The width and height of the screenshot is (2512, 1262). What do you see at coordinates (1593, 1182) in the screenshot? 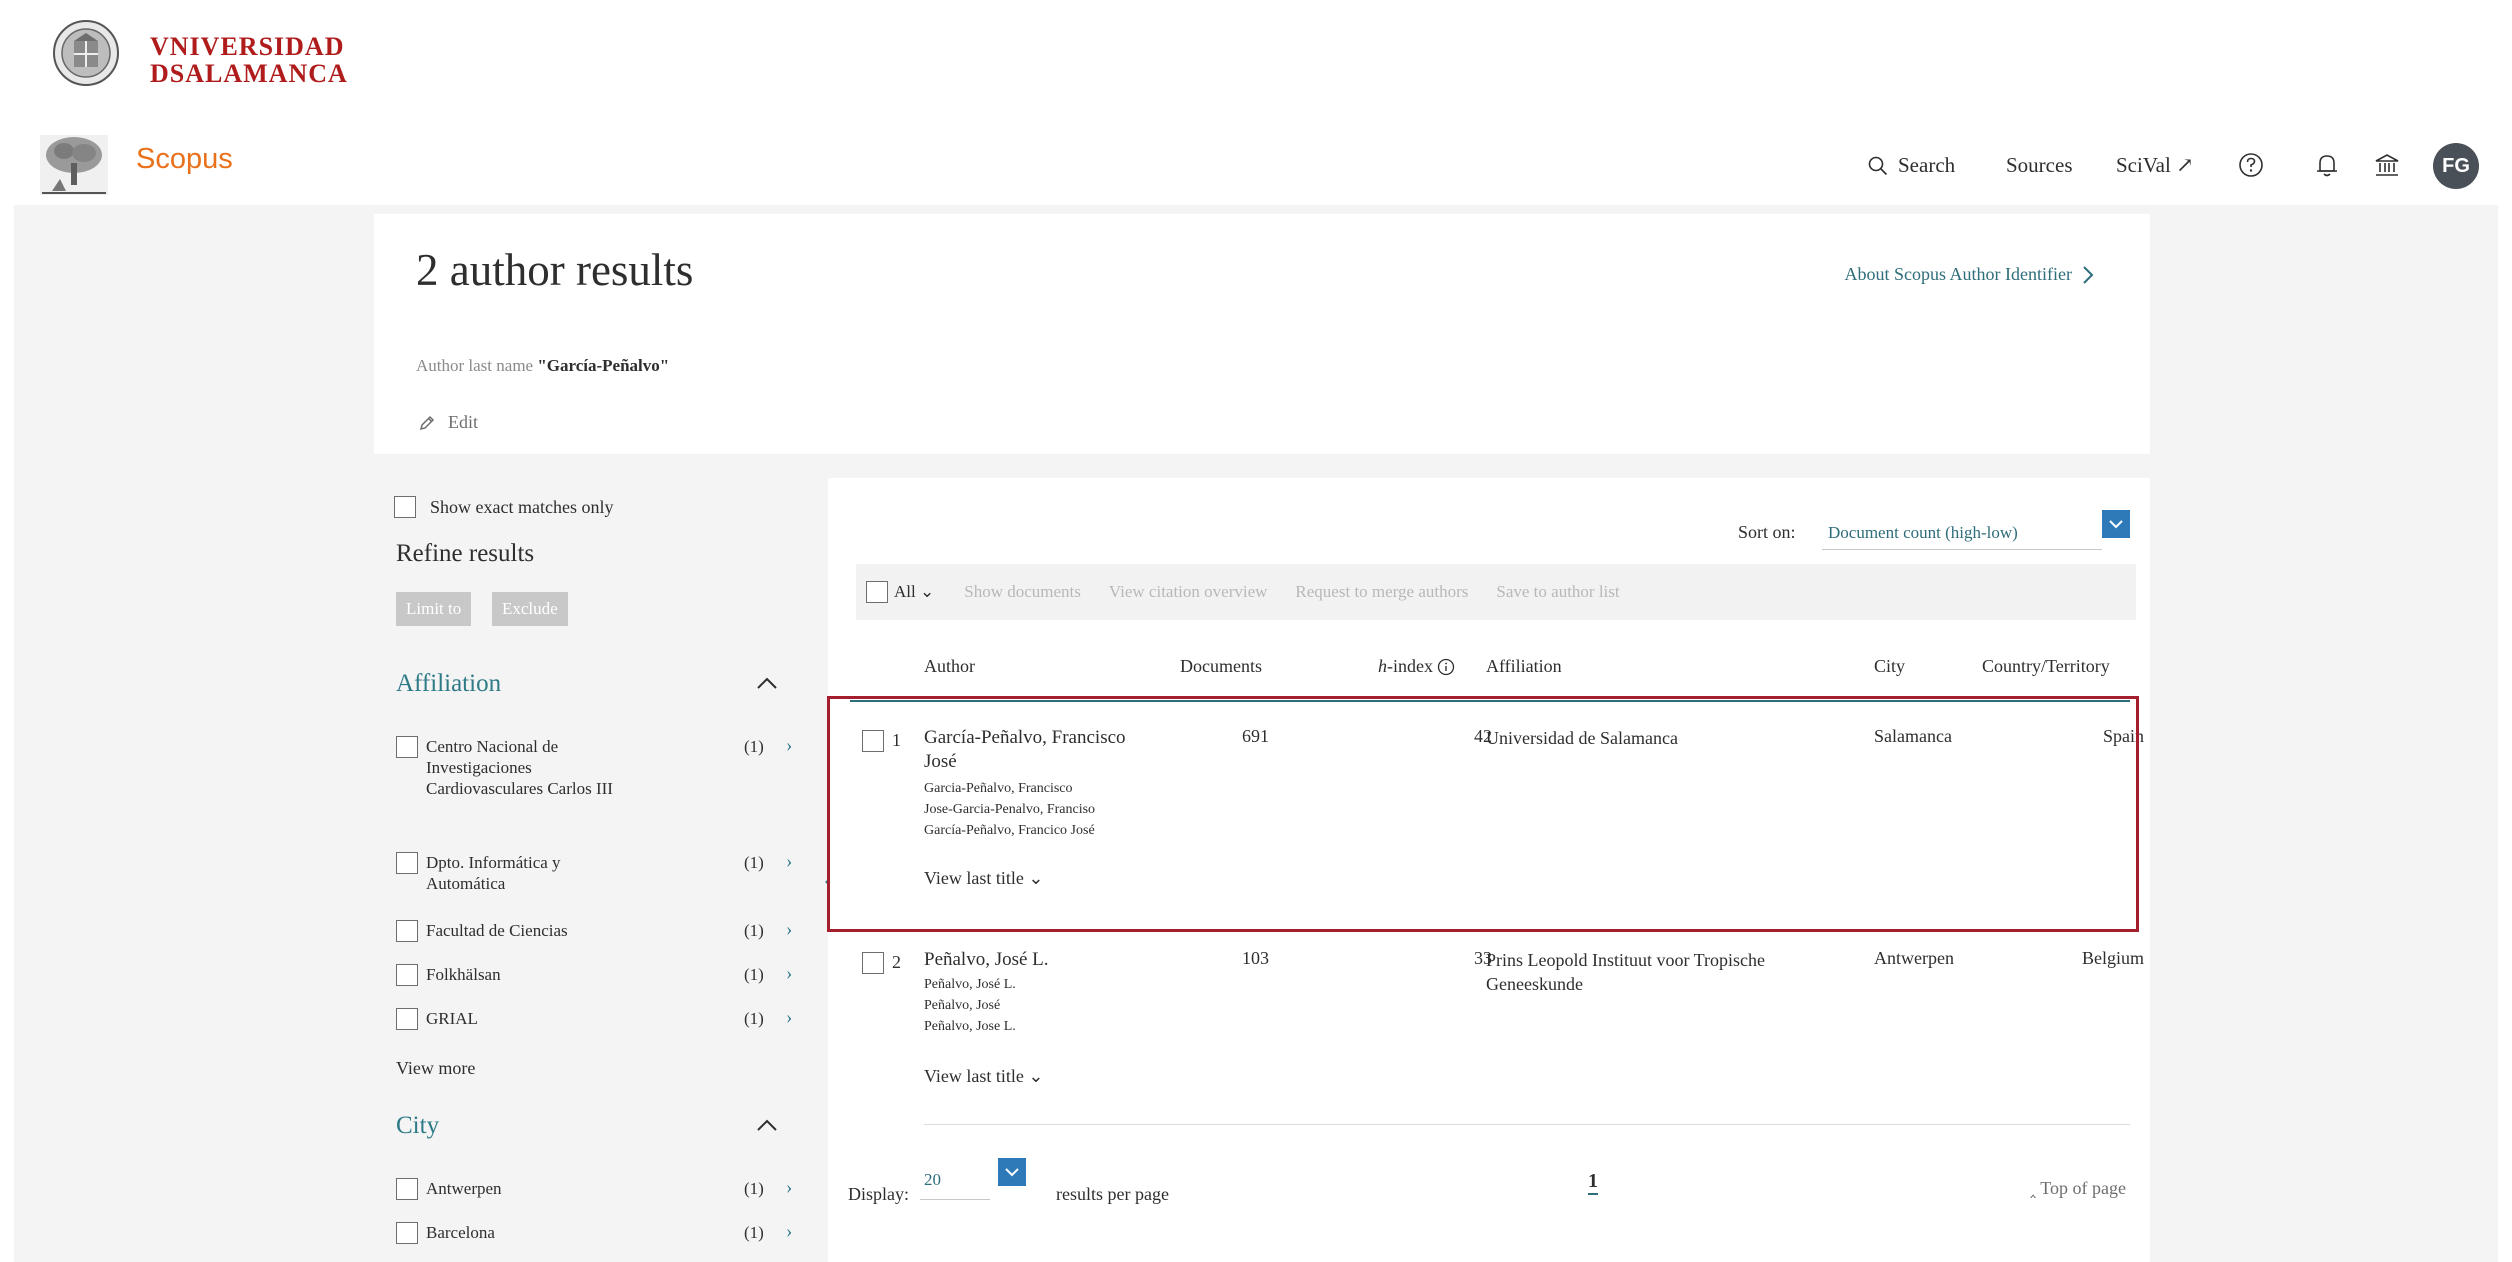
I see `current-page: 1` at bounding box center [1593, 1182].